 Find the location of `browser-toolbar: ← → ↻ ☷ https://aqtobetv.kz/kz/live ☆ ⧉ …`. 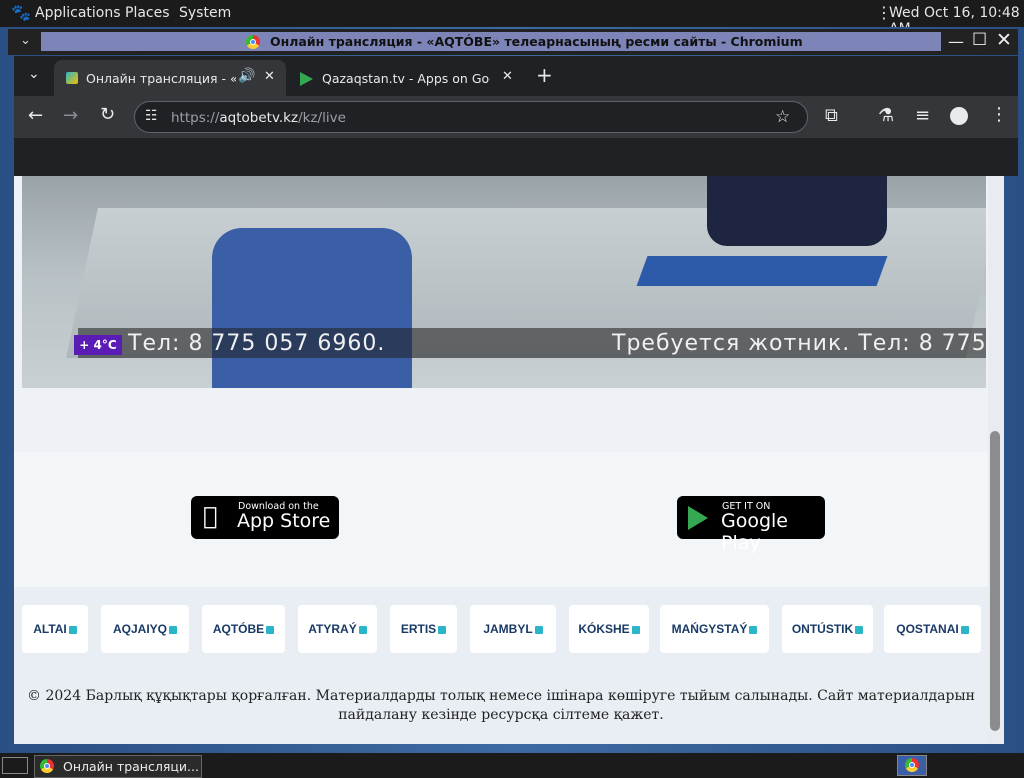

browser-toolbar: ← → ↻ ☷ https://aqtobetv.kz/kz/live ☆ ⧉ … is located at coordinates (516, 117).